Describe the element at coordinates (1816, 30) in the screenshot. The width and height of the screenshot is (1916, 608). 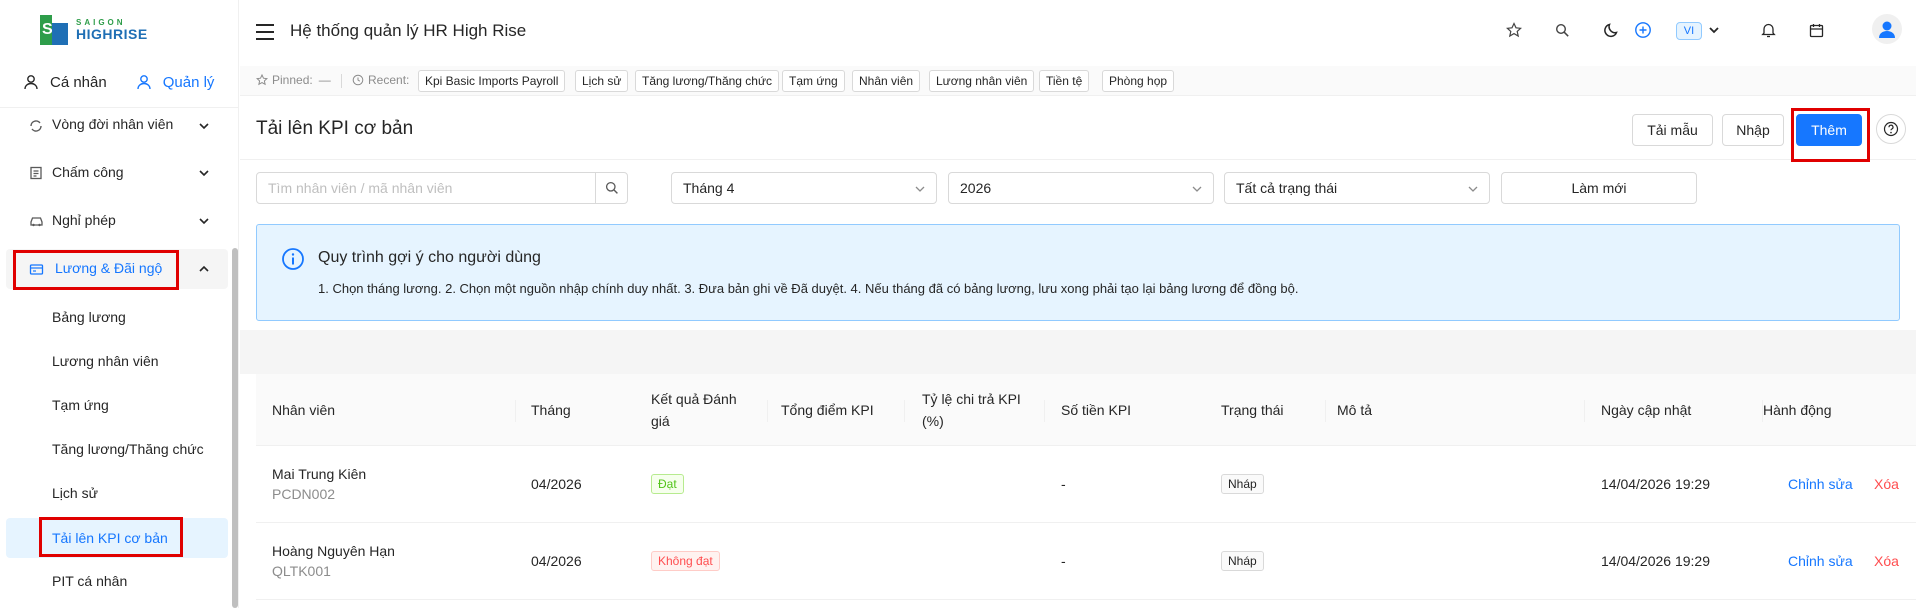
I see `calendar-icon` at that location.